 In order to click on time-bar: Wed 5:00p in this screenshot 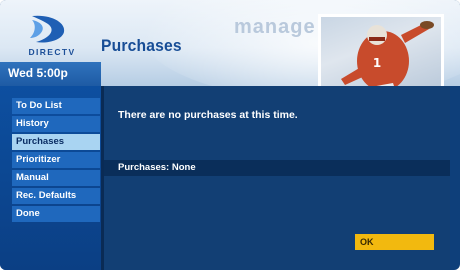, I will do `click(50, 74)`.